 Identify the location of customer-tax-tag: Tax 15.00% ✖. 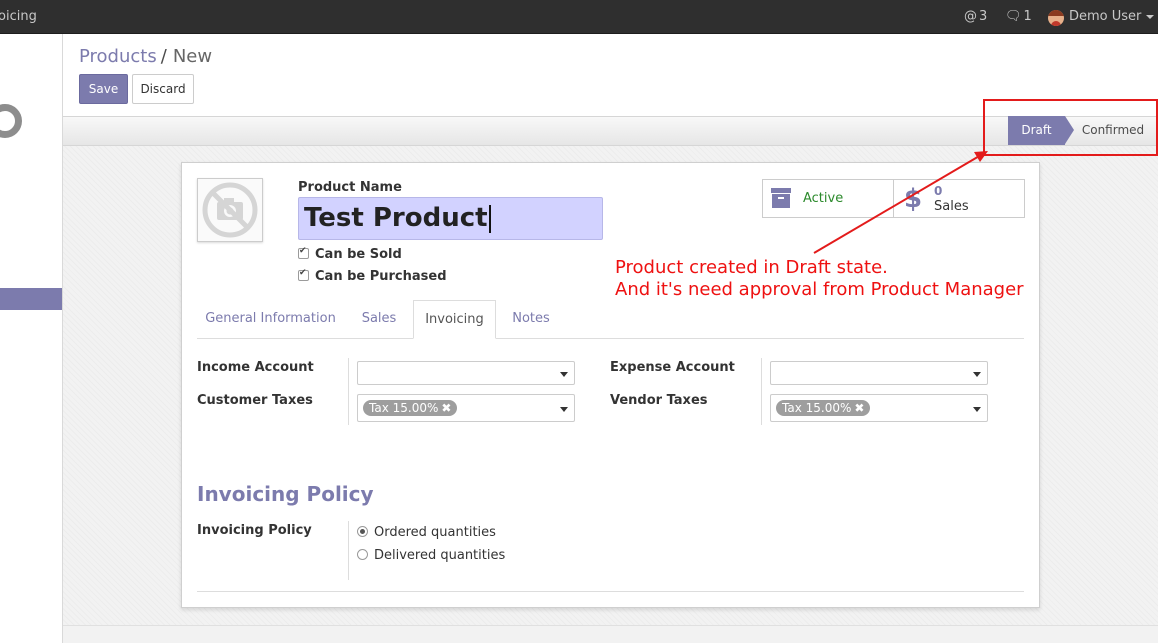
(410, 408).